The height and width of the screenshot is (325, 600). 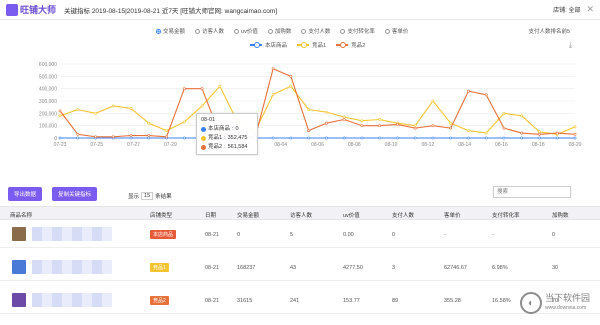 What do you see at coordinates (403, 215) in the screenshot?
I see `column-header: 支付人数` at bounding box center [403, 215].